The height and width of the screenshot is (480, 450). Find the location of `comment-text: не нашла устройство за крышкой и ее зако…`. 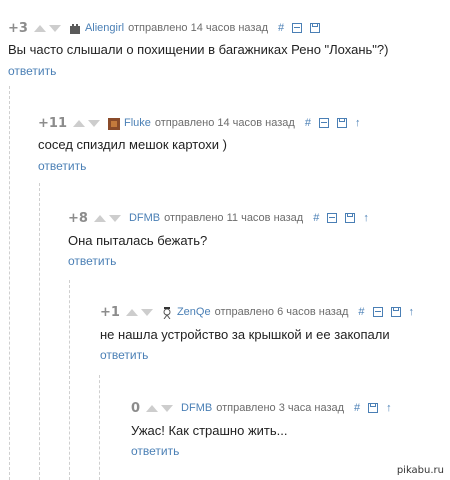

comment-text: не нашла устройство за крышкой и ее зако… is located at coordinates (245, 334).